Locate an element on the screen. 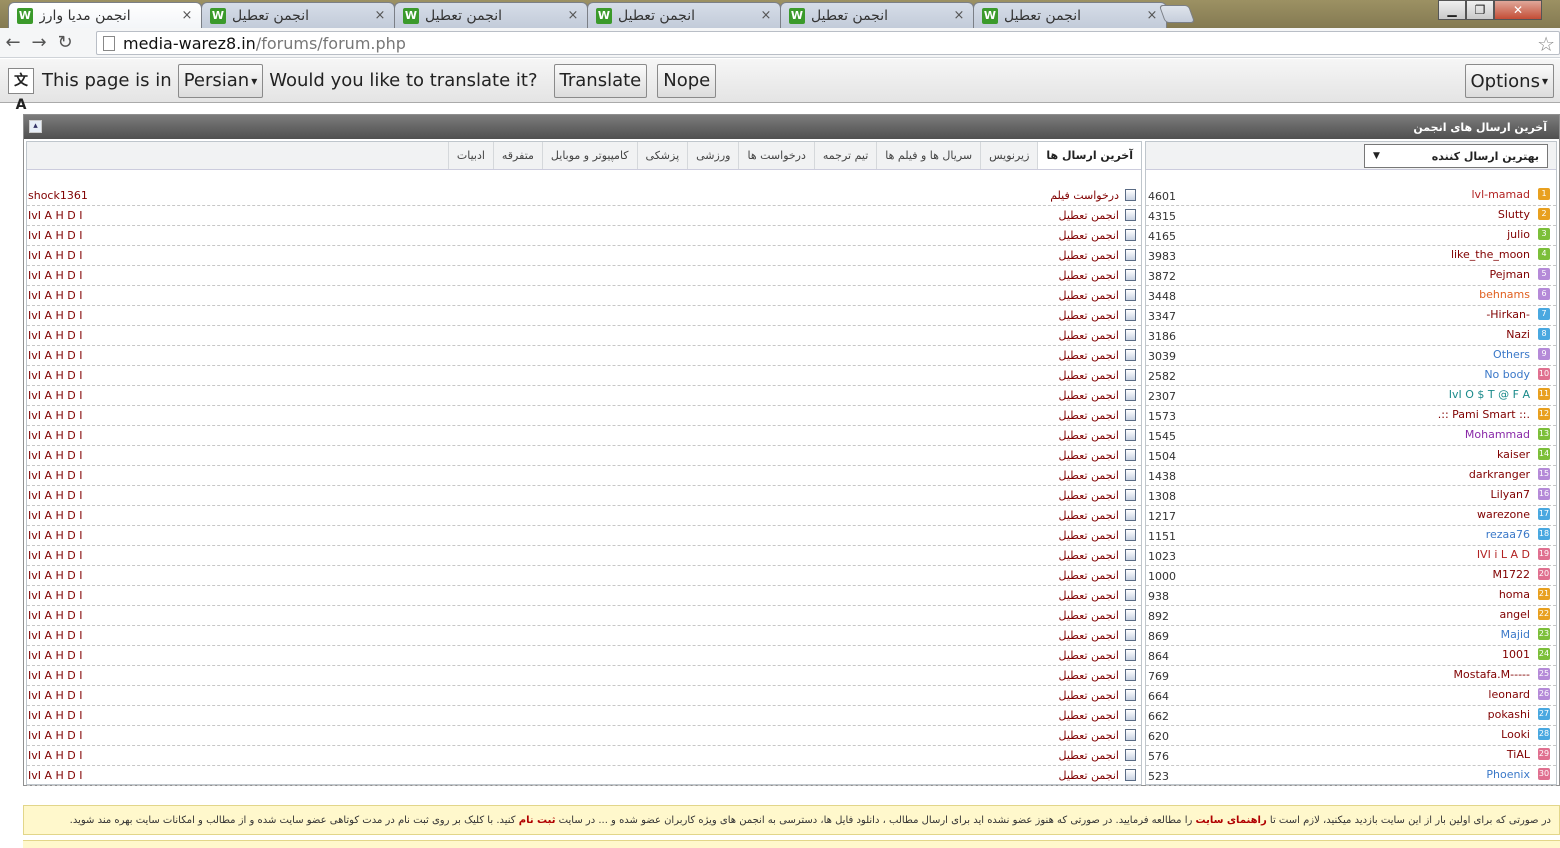 The height and width of the screenshot is (848, 1560). close-window-icon: ✕ is located at coordinates (1518, 10).